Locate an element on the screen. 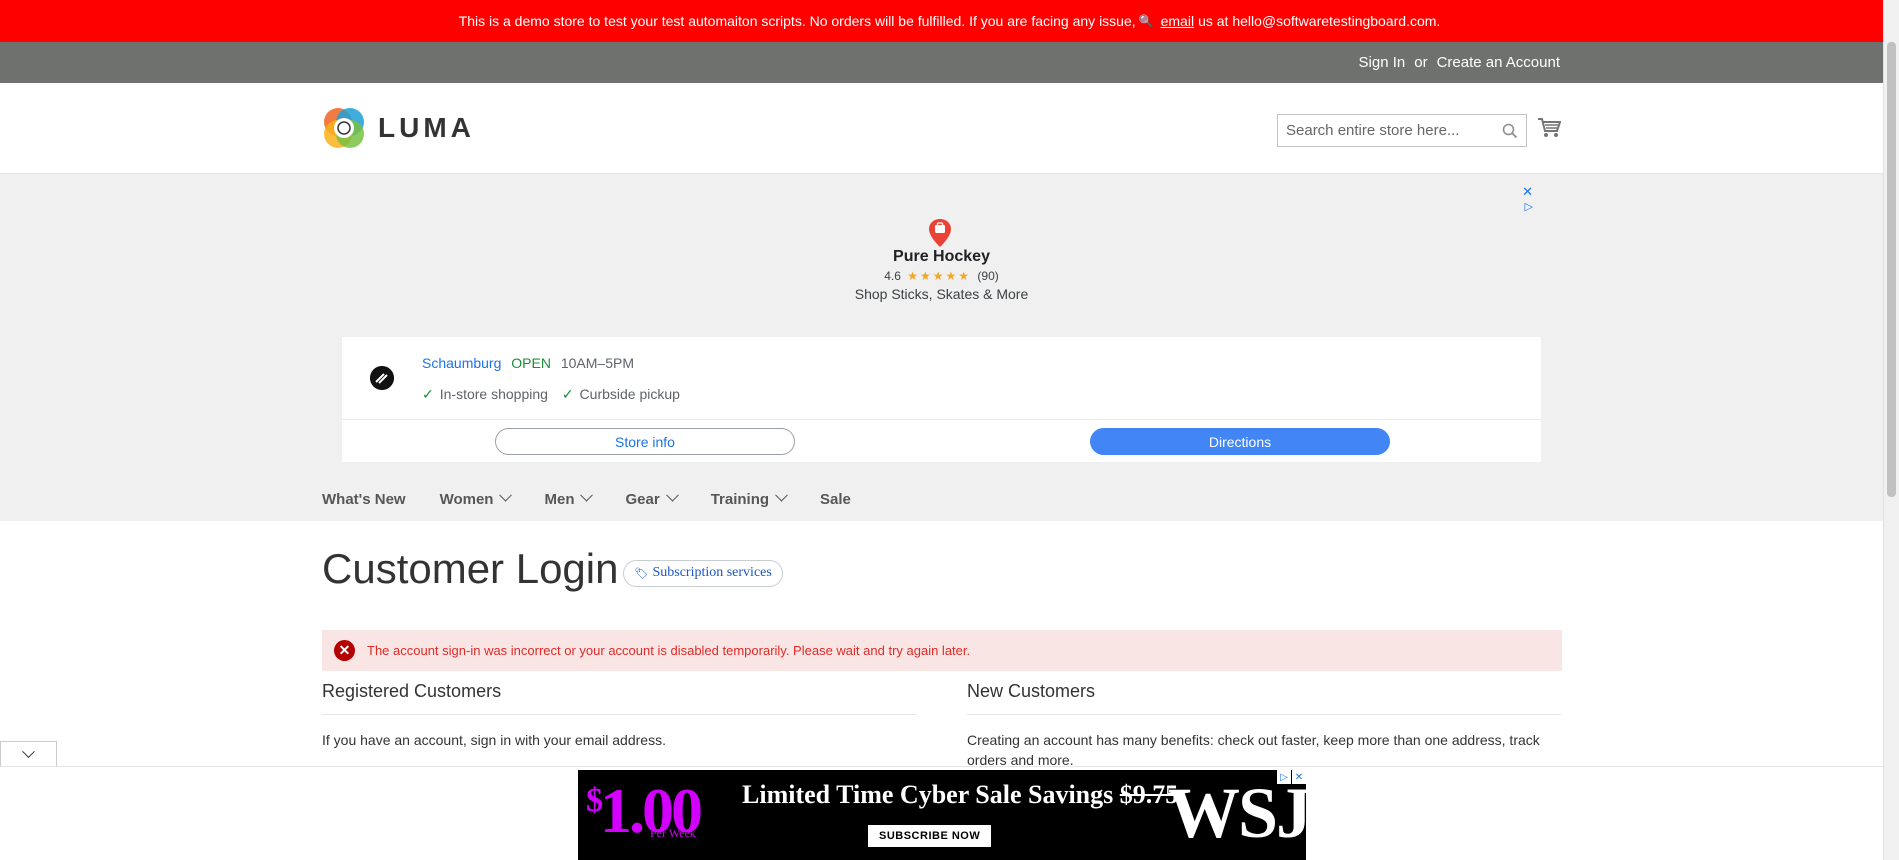 The height and width of the screenshot is (860, 1899). directions-button: Directions is located at coordinates (1240, 441).